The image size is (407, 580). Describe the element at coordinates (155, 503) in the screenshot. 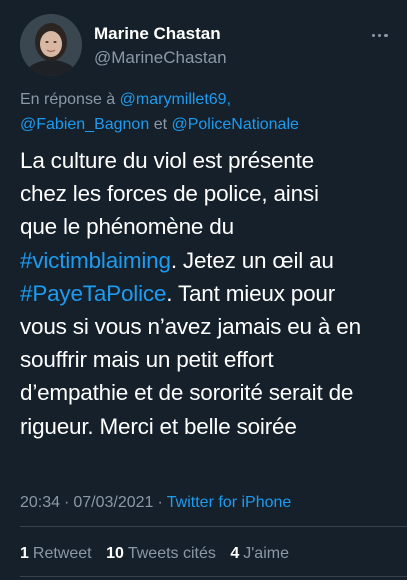

I see `tweet-meta: 20:34 · 07/03/2021 · Twitter for iPhone` at that location.